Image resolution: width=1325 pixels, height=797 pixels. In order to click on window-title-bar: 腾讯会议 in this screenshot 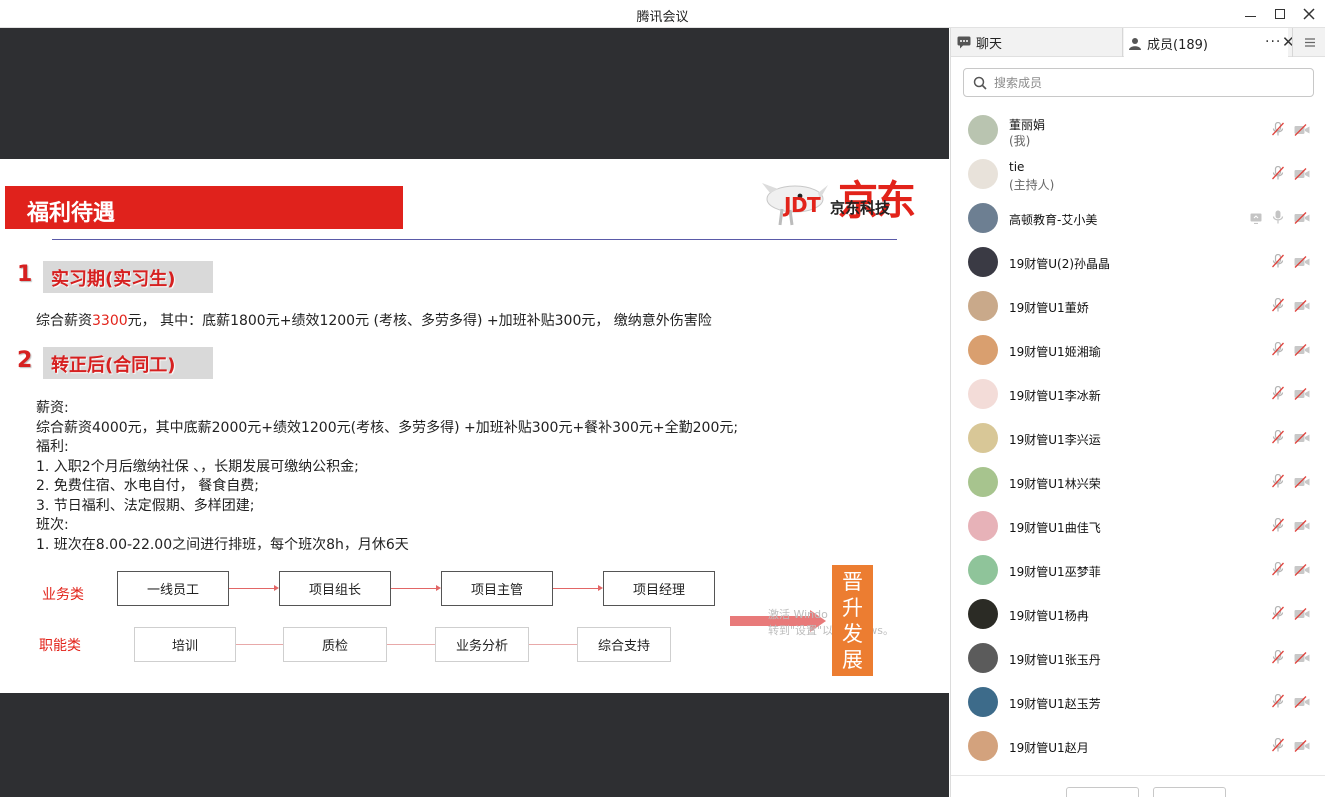, I will do `click(662, 14)`.